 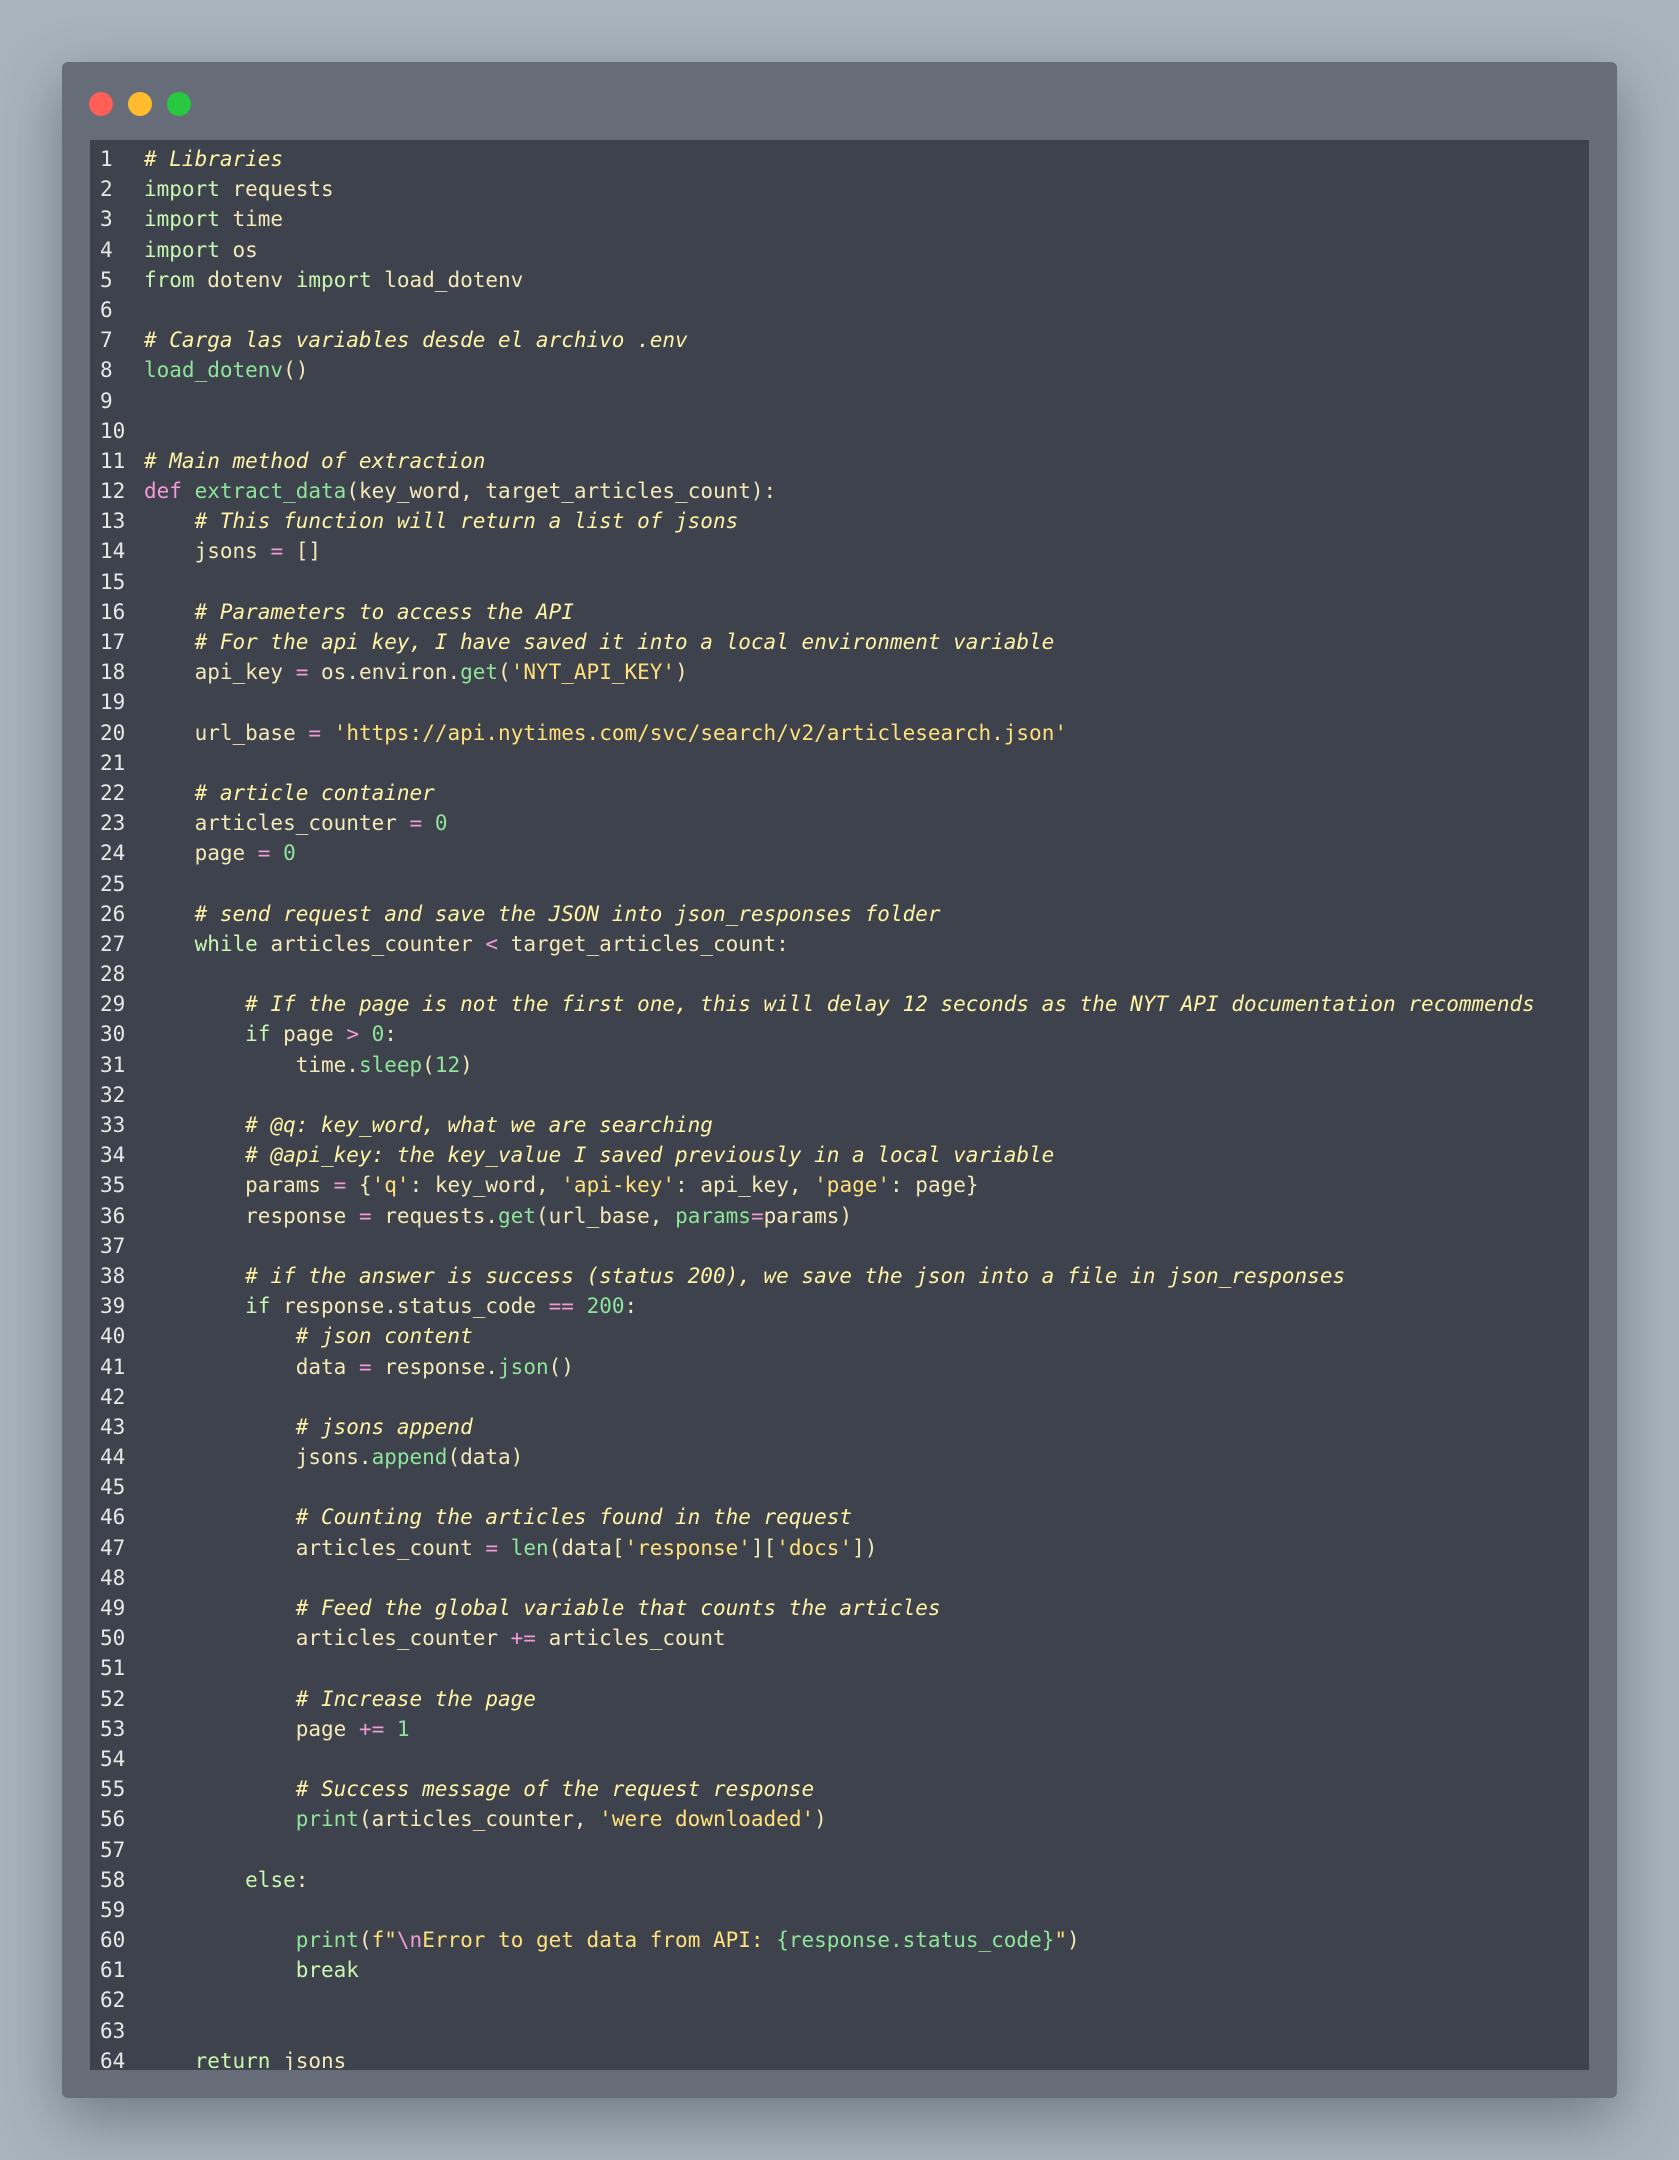 What do you see at coordinates (852, 1185) in the screenshot?
I see `code-token-str: 'page'` at bounding box center [852, 1185].